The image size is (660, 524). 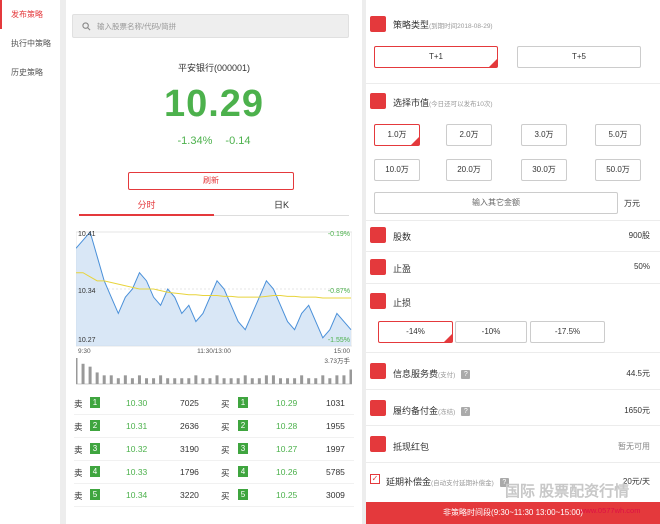 What do you see at coordinates (513, 301) in the screenshot?
I see `stop-loss-row: 止损` at bounding box center [513, 301].